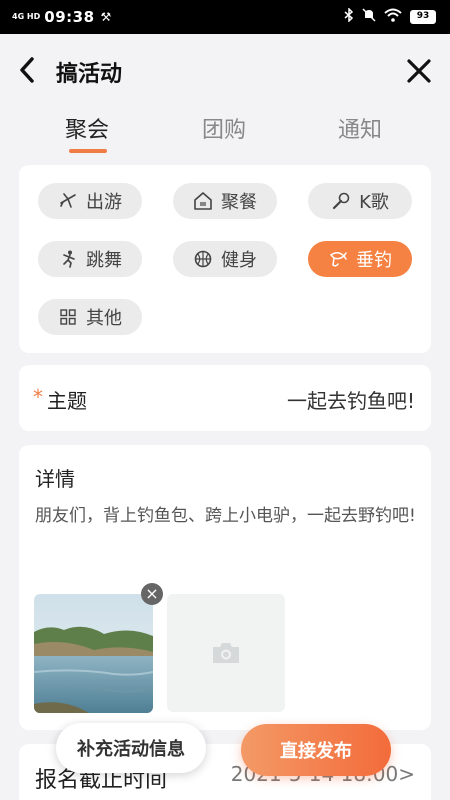 This screenshot has height=800, width=450. What do you see at coordinates (227, 516) in the screenshot?
I see `details-textarea: 朋友们，背上钓鱼包、跨上小电驴，一起去野钓吧!` at bounding box center [227, 516].